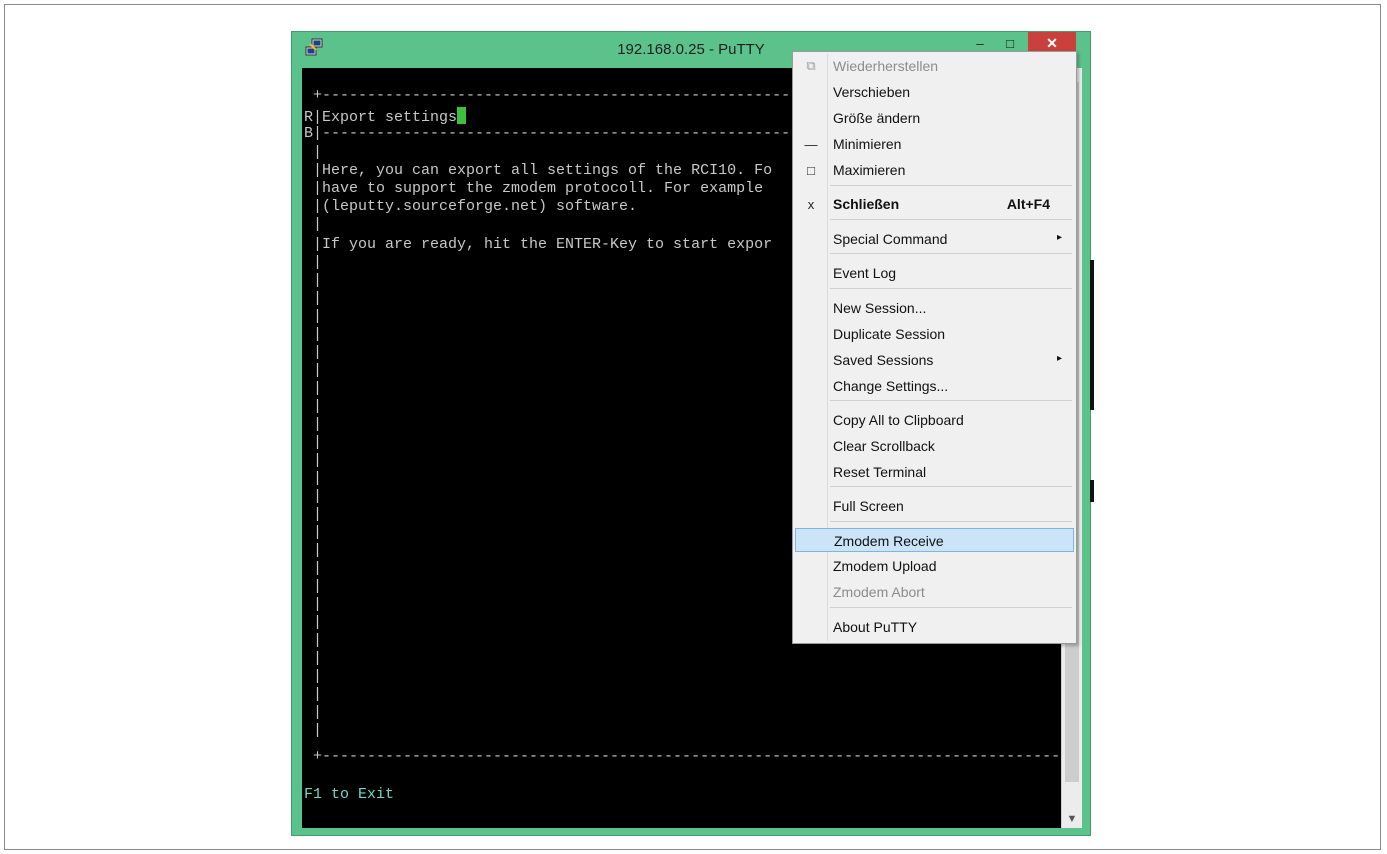 The width and height of the screenshot is (1387, 854). Describe the element at coordinates (868, 506) in the screenshot. I see `menu-item-label: Full Screen` at that location.